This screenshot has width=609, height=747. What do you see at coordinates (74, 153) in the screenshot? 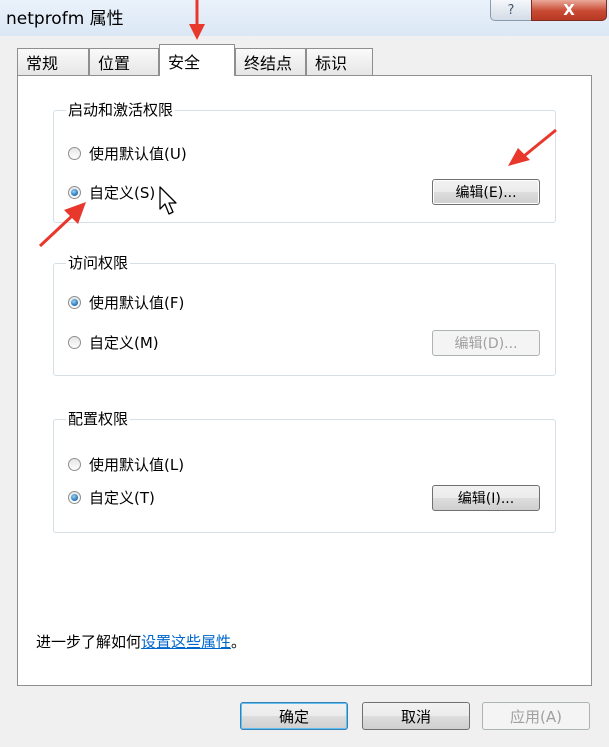
I see `launch-default-radio` at bounding box center [74, 153].